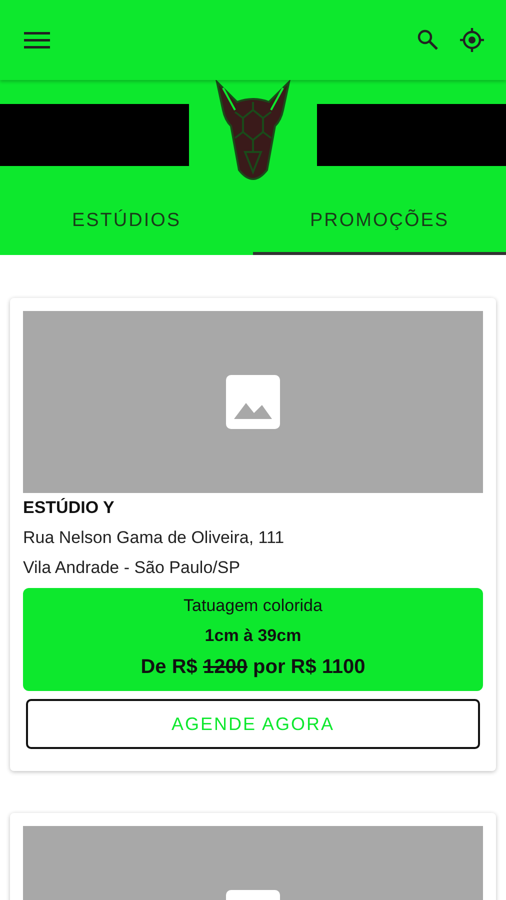 The width and height of the screenshot is (506, 900). Describe the element at coordinates (253, 402) in the screenshot. I see `image-icon` at that location.